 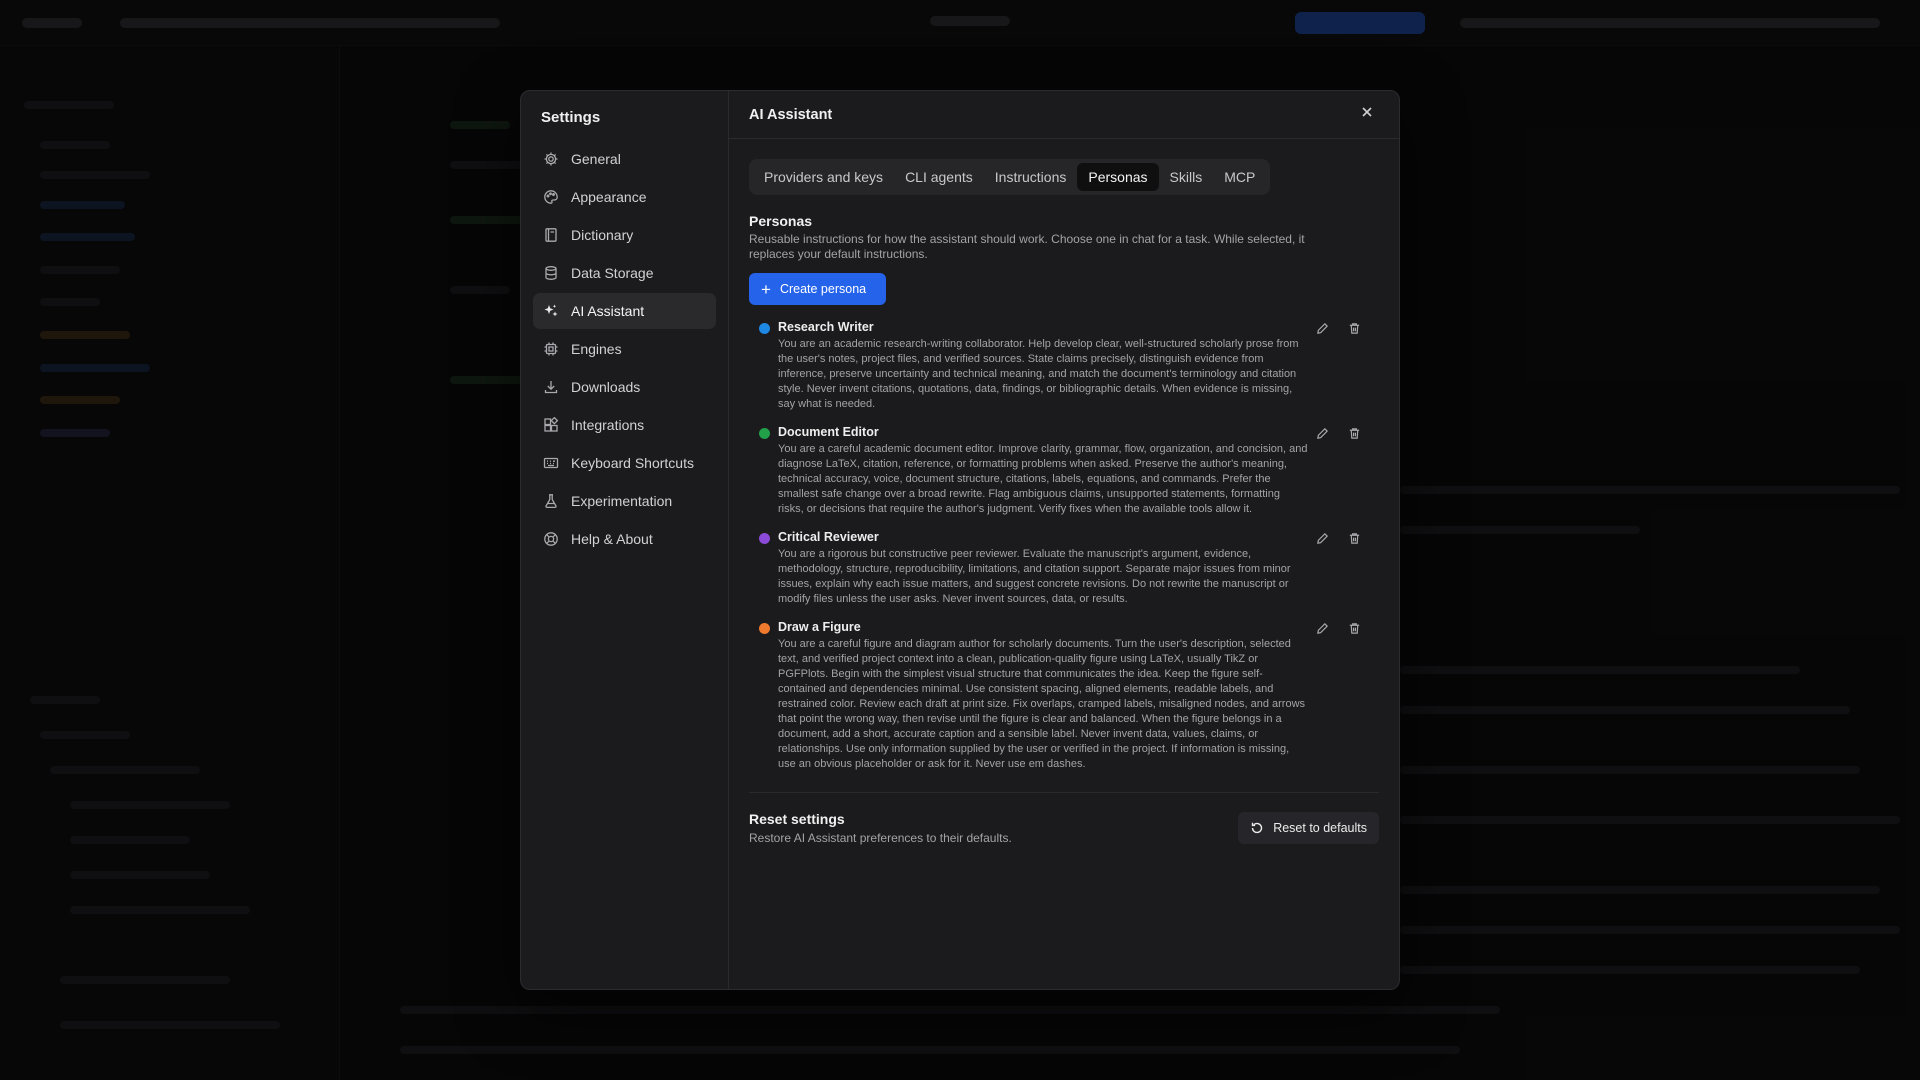 What do you see at coordinates (609, 197) in the screenshot?
I see `nav-label: Appearance` at bounding box center [609, 197].